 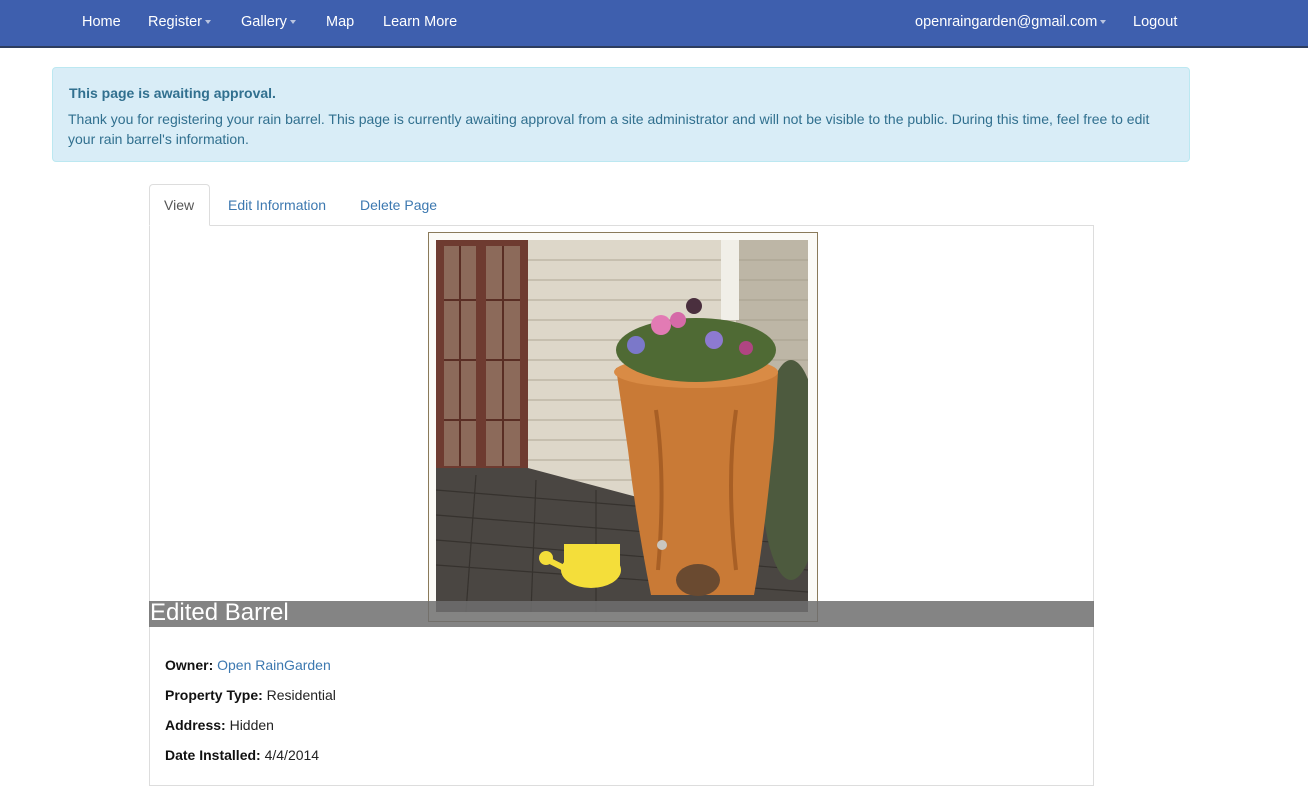 I want to click on nav-learn-more-label: Learn More, so click(x=420, y=22).